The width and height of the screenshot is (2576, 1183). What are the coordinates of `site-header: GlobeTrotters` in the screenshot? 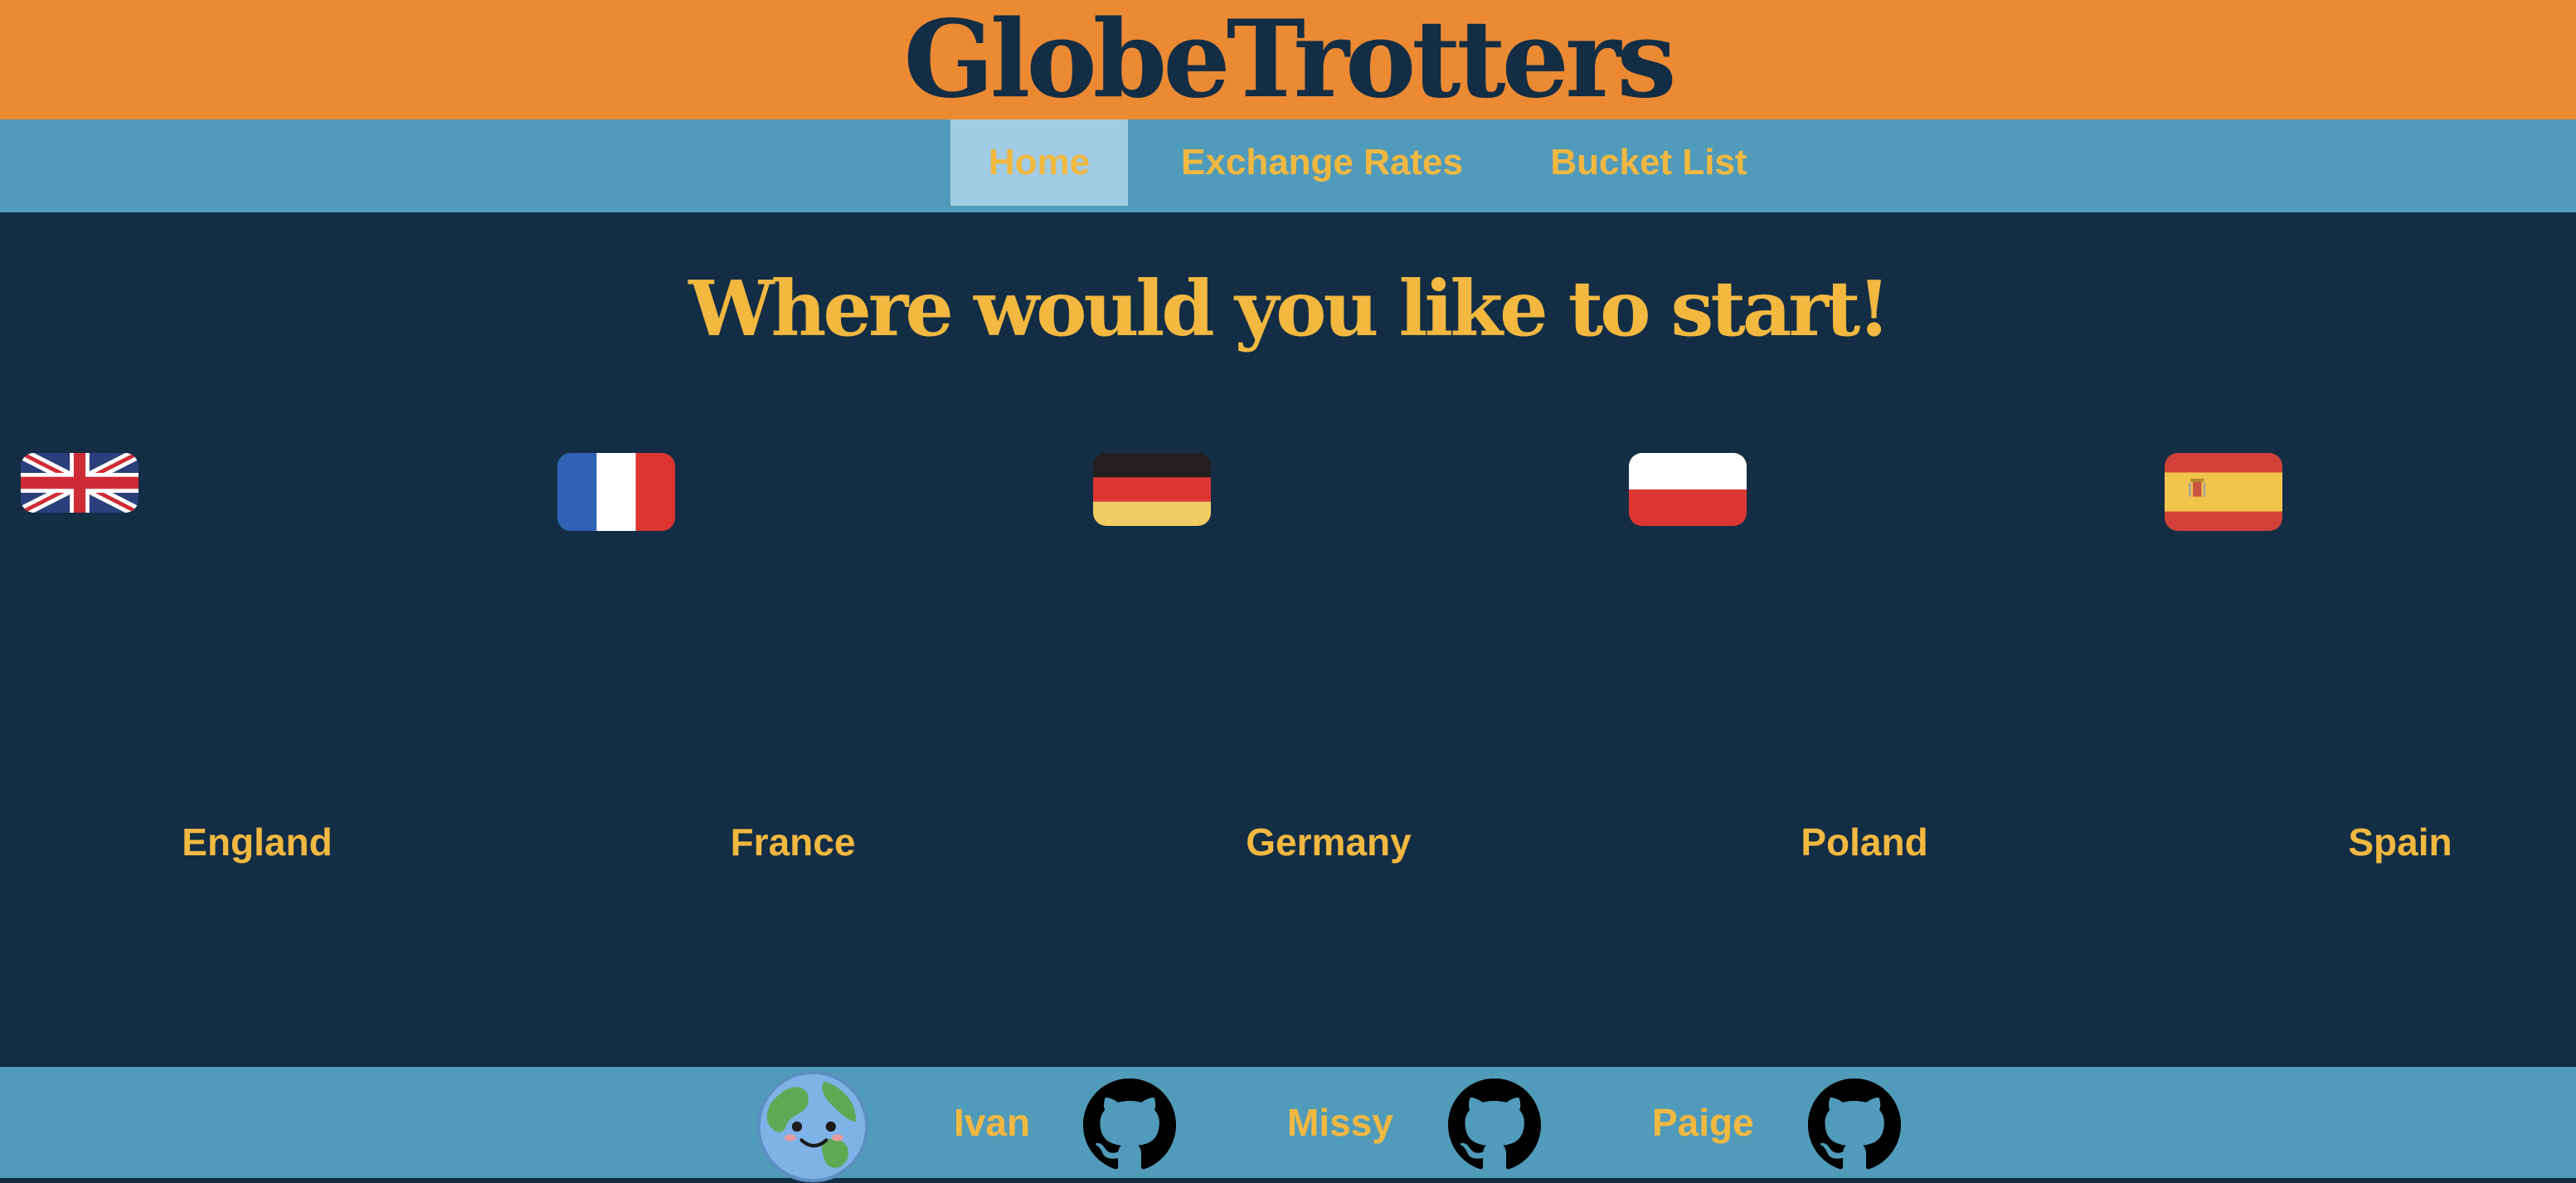 It's located at (1288, 59).